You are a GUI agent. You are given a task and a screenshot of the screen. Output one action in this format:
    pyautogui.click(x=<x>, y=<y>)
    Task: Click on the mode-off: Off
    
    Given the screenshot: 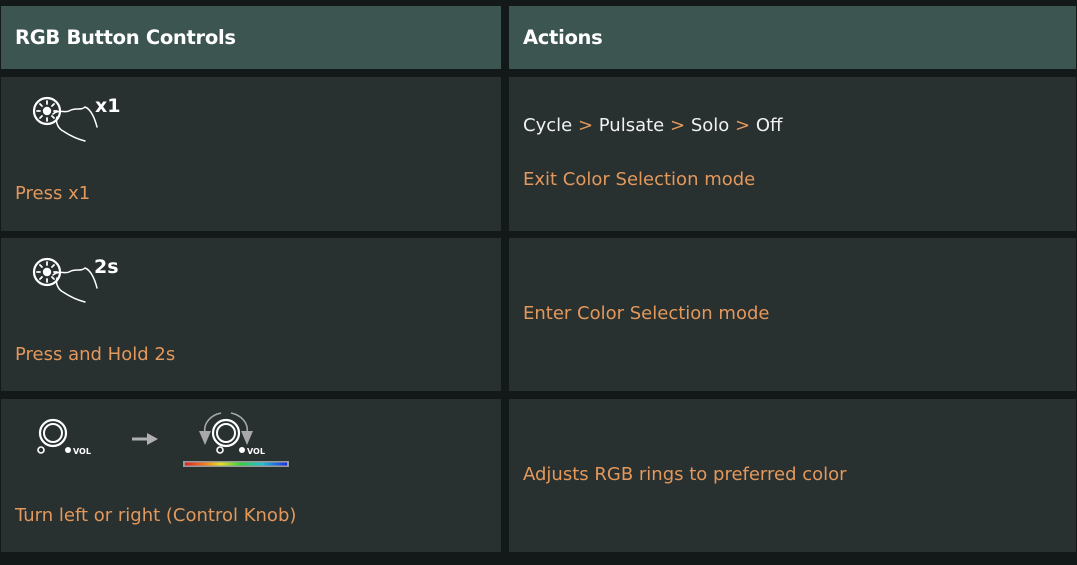 What is the action you would take?
    pyautogui.click(x=769, y=125)
    